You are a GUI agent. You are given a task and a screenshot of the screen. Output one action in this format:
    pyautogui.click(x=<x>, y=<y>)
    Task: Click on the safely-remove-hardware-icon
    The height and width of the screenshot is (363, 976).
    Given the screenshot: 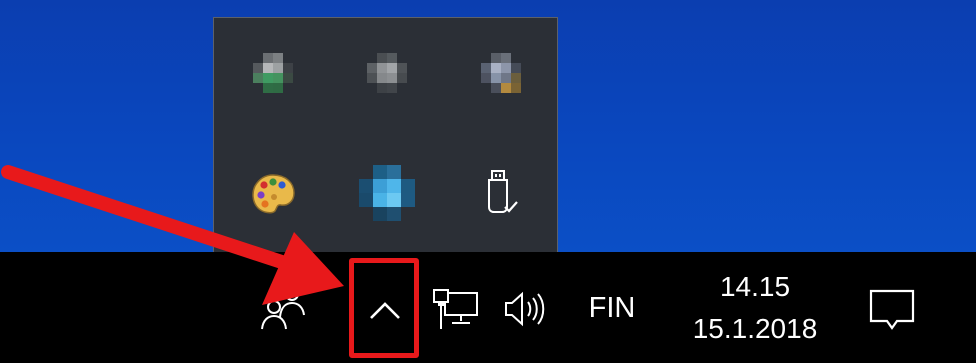 What is the action you would take?
    pyautogui.click(x=501, y=193)
    